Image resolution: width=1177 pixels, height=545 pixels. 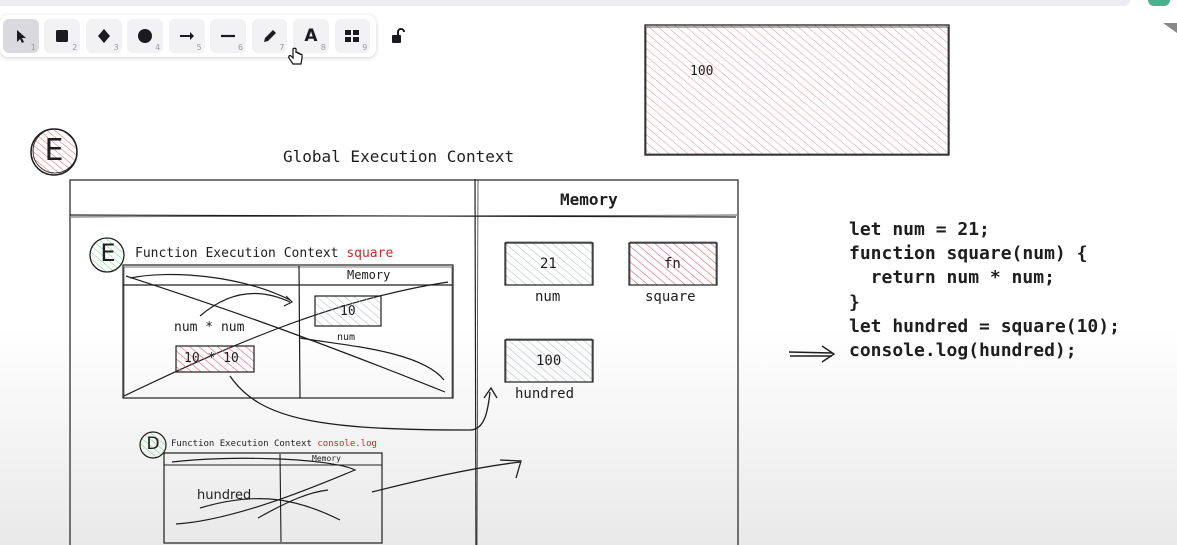 I want to click on code-line: let hundred = square(10);, so click(x=984, y=326).